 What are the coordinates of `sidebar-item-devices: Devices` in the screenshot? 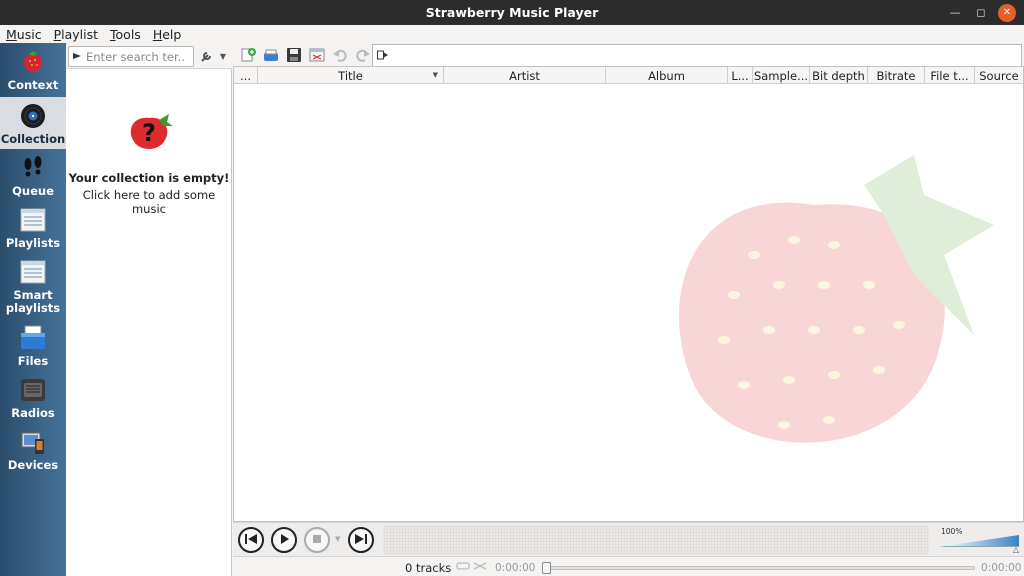 It's located at (33, 452).